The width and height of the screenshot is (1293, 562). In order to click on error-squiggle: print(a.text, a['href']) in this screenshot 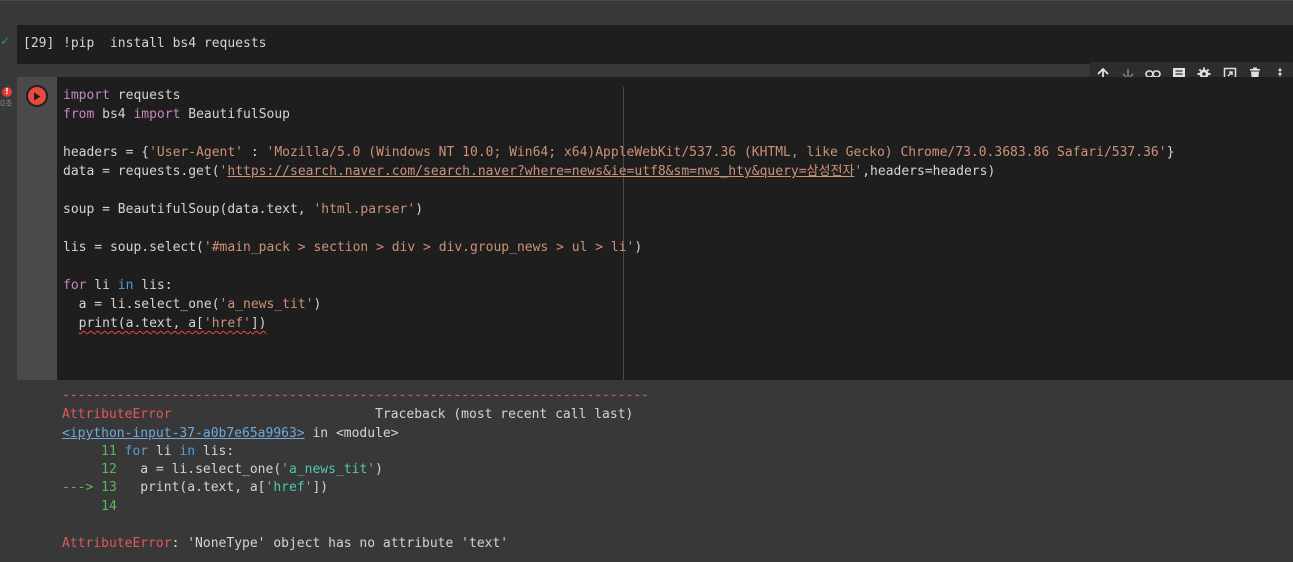, I will do `click(172, 323)`.